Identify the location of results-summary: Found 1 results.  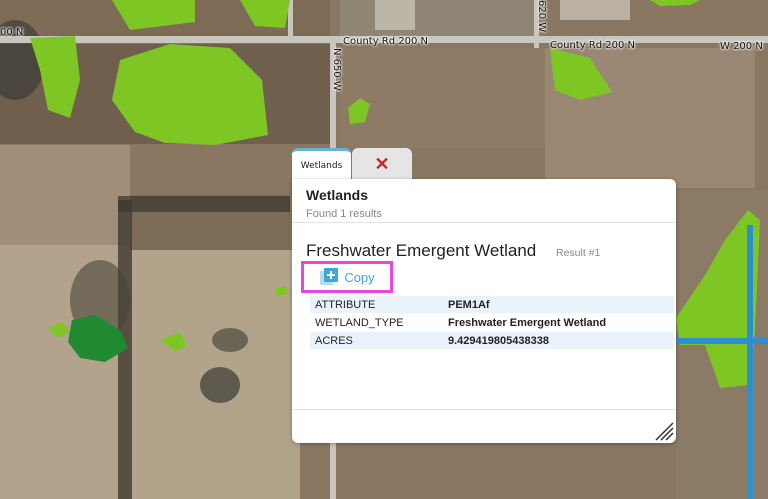
(344, 214).